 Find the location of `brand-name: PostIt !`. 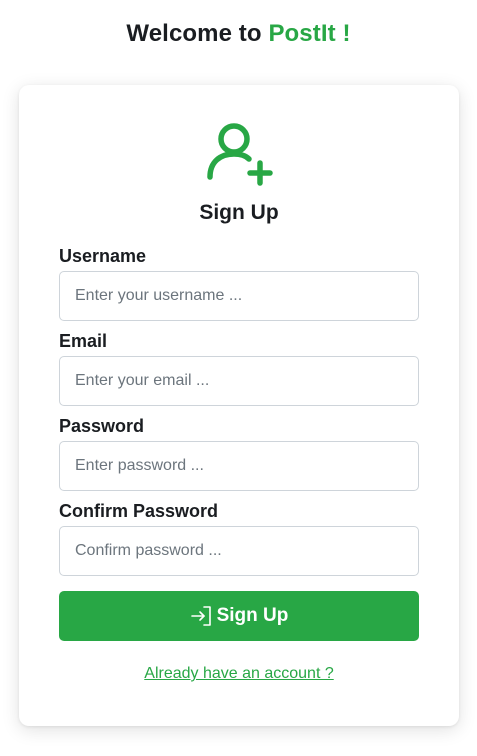

brand-name: PostIt ! is located at coordinates (309, 33).